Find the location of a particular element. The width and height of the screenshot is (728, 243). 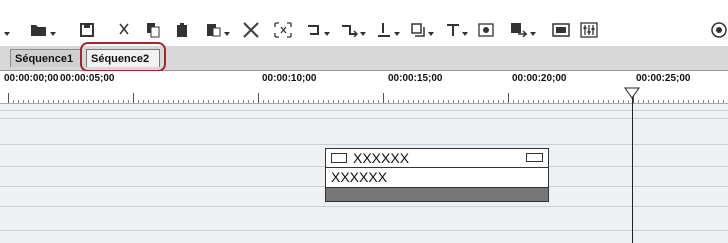

new-dropdown-icon is located at coordinates (6, 30).